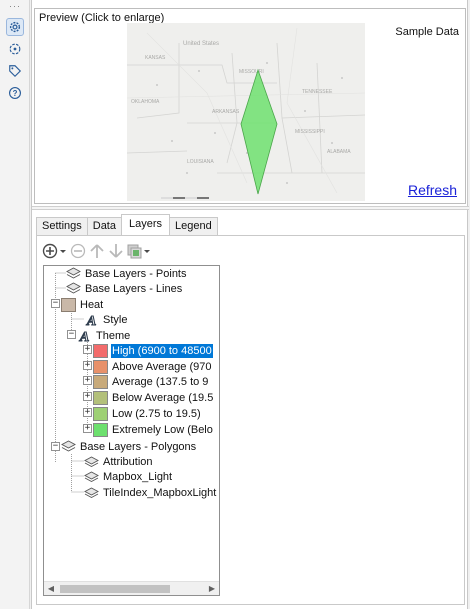 This screenshot has height=609, width=470. Describe the element at coordinates (134, 288) in the screenshot. I see `tree-node-label: Base Layers - Lines` at that location.